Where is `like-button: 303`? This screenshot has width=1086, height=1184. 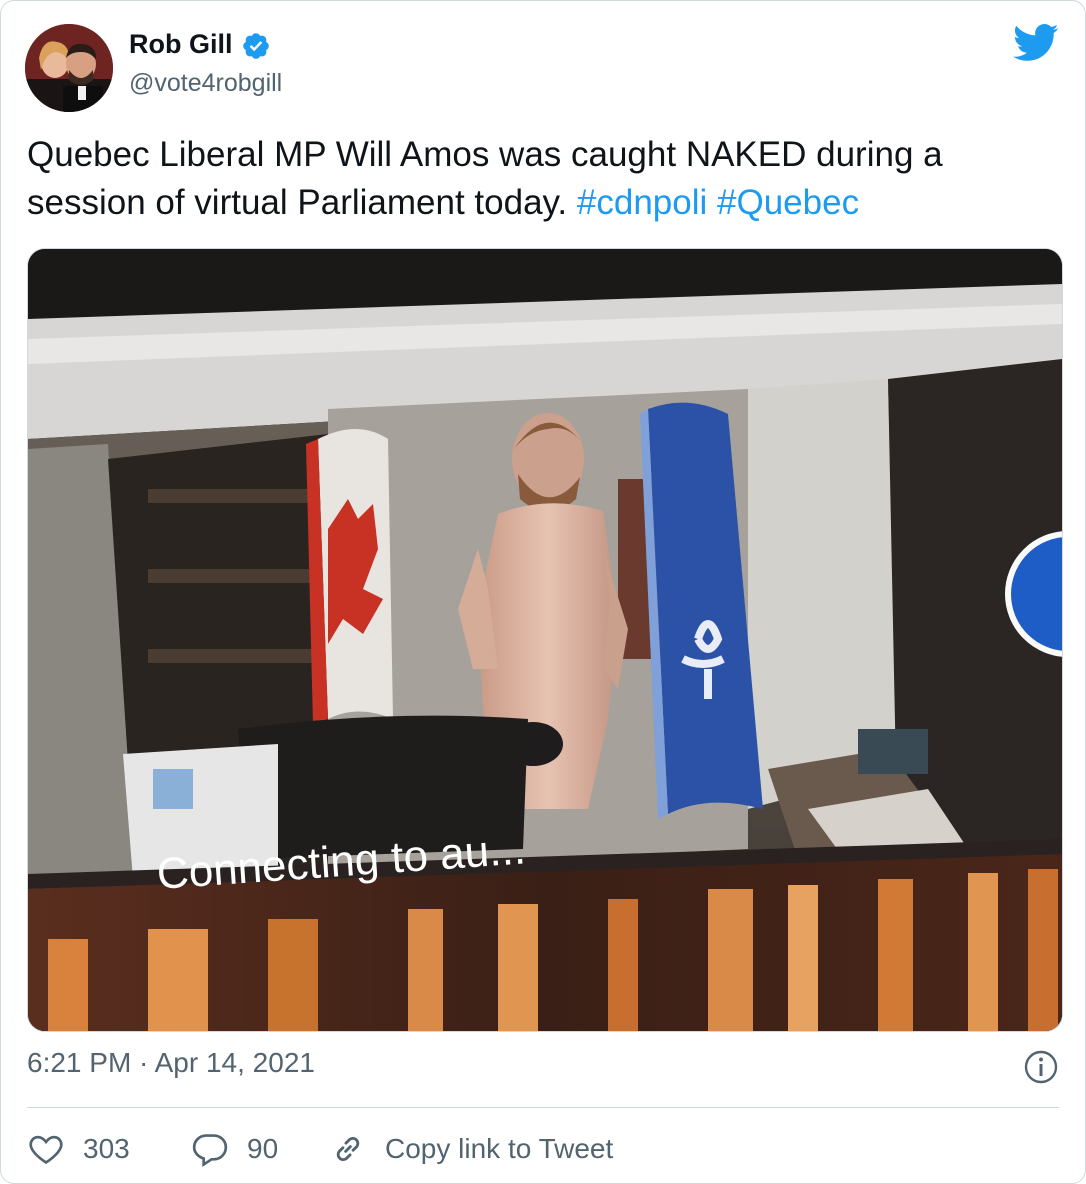
like-button: 303 is located at coordinates (78, 1149).